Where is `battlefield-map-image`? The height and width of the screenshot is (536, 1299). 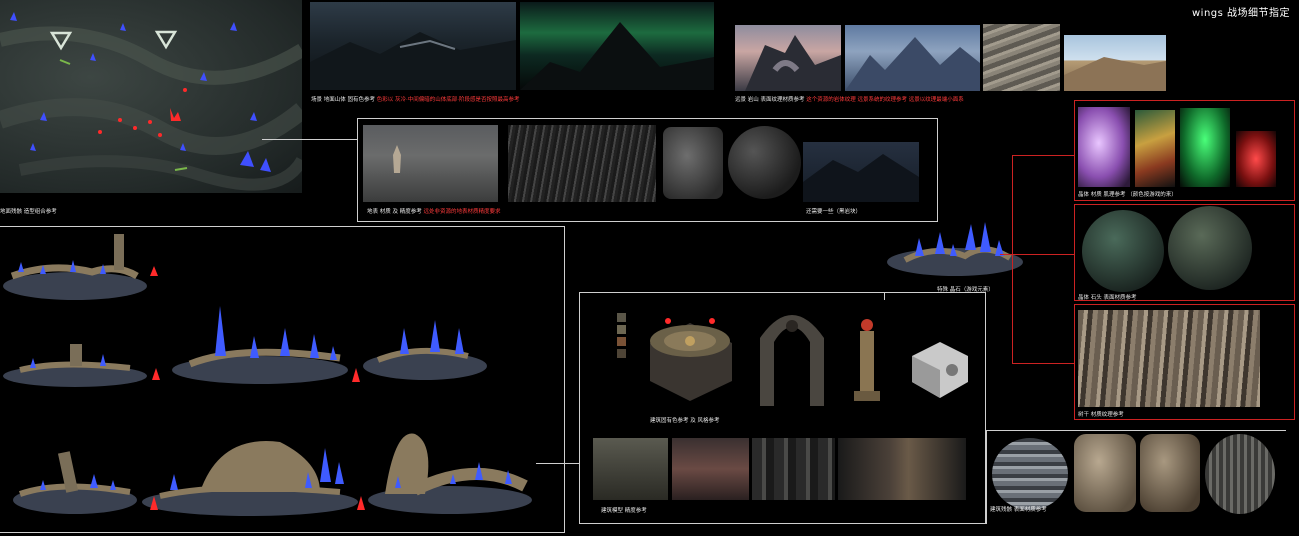
battlefield-map-image is located at coordinates (151, 96).